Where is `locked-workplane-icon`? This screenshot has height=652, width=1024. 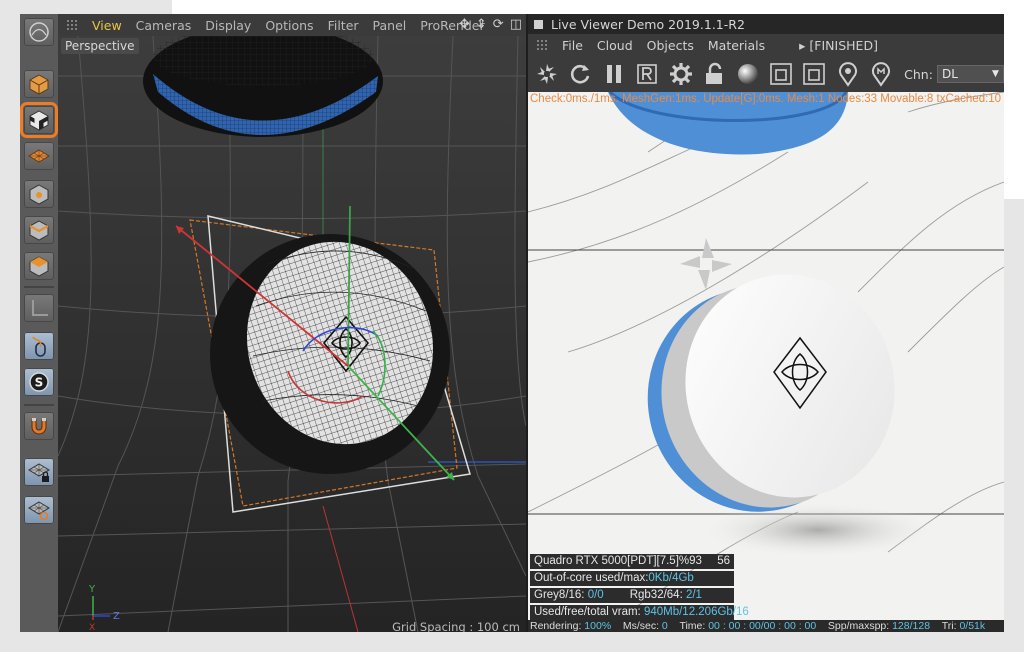 locked-workplane-icon is located at coordinates (39, 472).